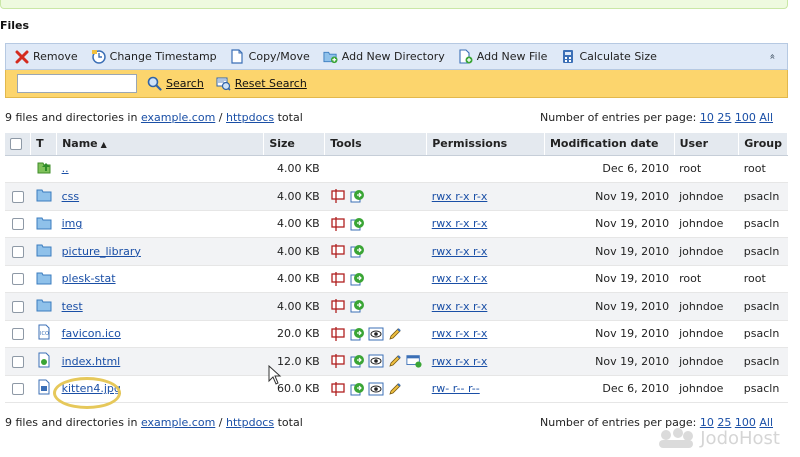 Image resolution: width=800 pixels, height=457 pixels. What do you see at coordinates (393, 56) in the screenshot?
I see `add-new-directory-label: Add New Directory` at bounding box center [393, 56].